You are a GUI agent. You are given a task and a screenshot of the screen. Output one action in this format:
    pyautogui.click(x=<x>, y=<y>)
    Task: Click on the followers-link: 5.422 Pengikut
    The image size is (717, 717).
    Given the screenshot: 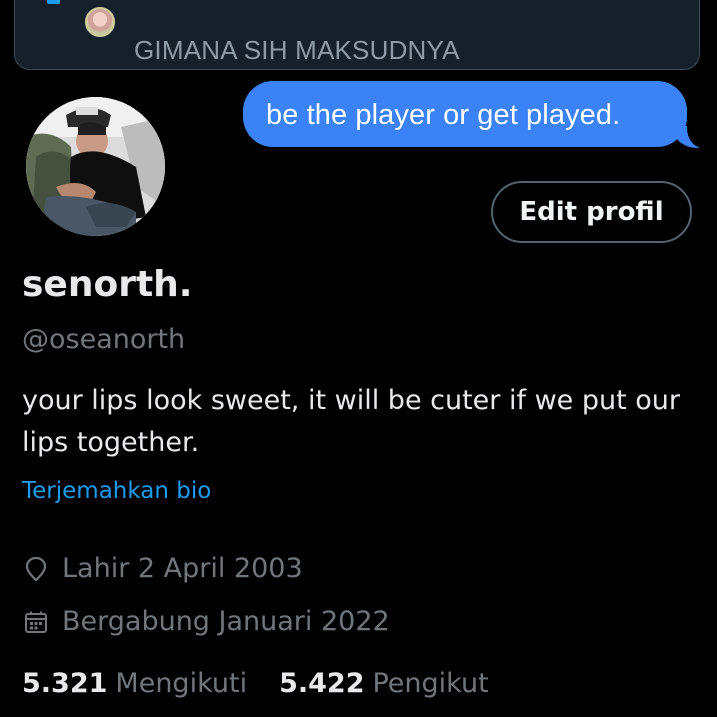 What is the action you would take?
    pyautogui.click(x=384, y=683)
    